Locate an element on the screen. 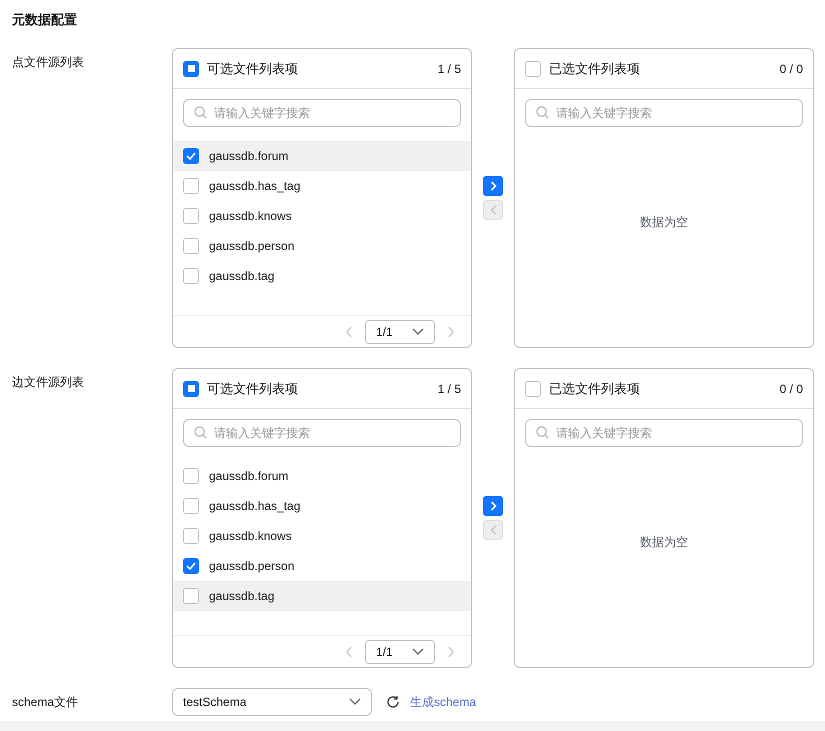 The height and width of the screenshot is (731, 825). list-item: gaussdb.tag is located at coordinates (322, 596).